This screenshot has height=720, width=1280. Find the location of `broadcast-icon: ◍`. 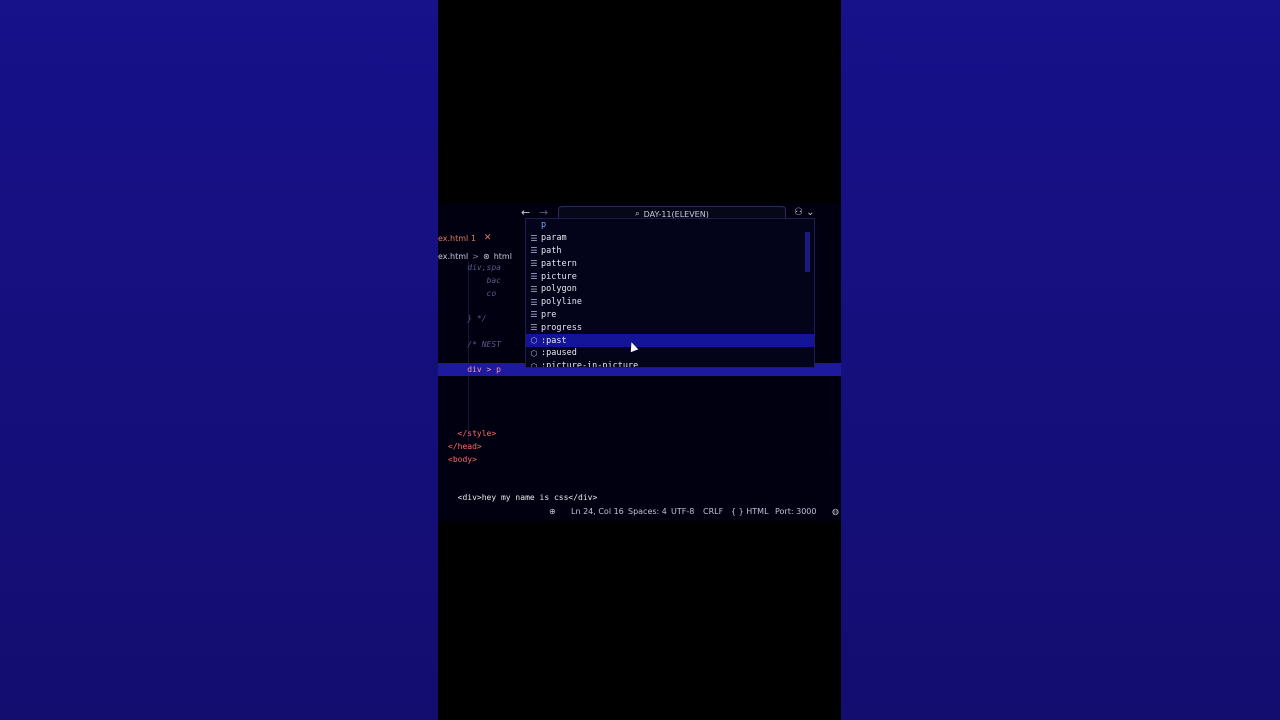

broadcast-icon: ◍ is located at coordinates (835, 511).